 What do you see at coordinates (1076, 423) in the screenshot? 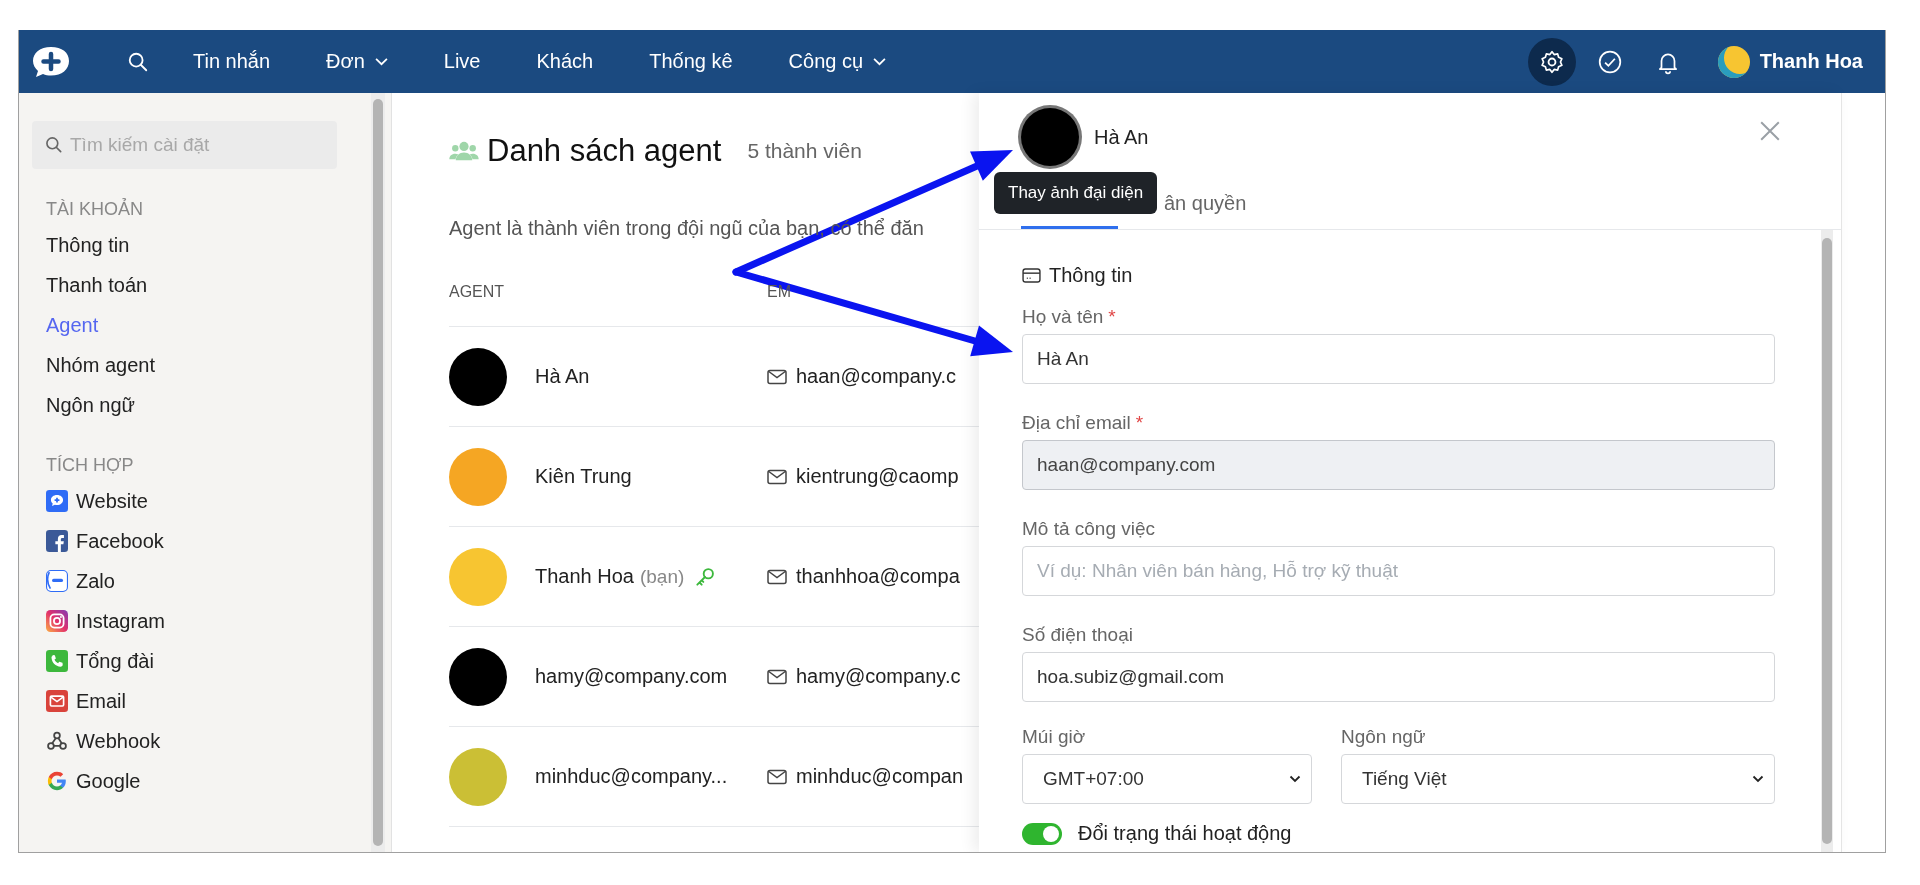
I see `field-label: Địa chỉ email` at bounding box center [1076, 423].